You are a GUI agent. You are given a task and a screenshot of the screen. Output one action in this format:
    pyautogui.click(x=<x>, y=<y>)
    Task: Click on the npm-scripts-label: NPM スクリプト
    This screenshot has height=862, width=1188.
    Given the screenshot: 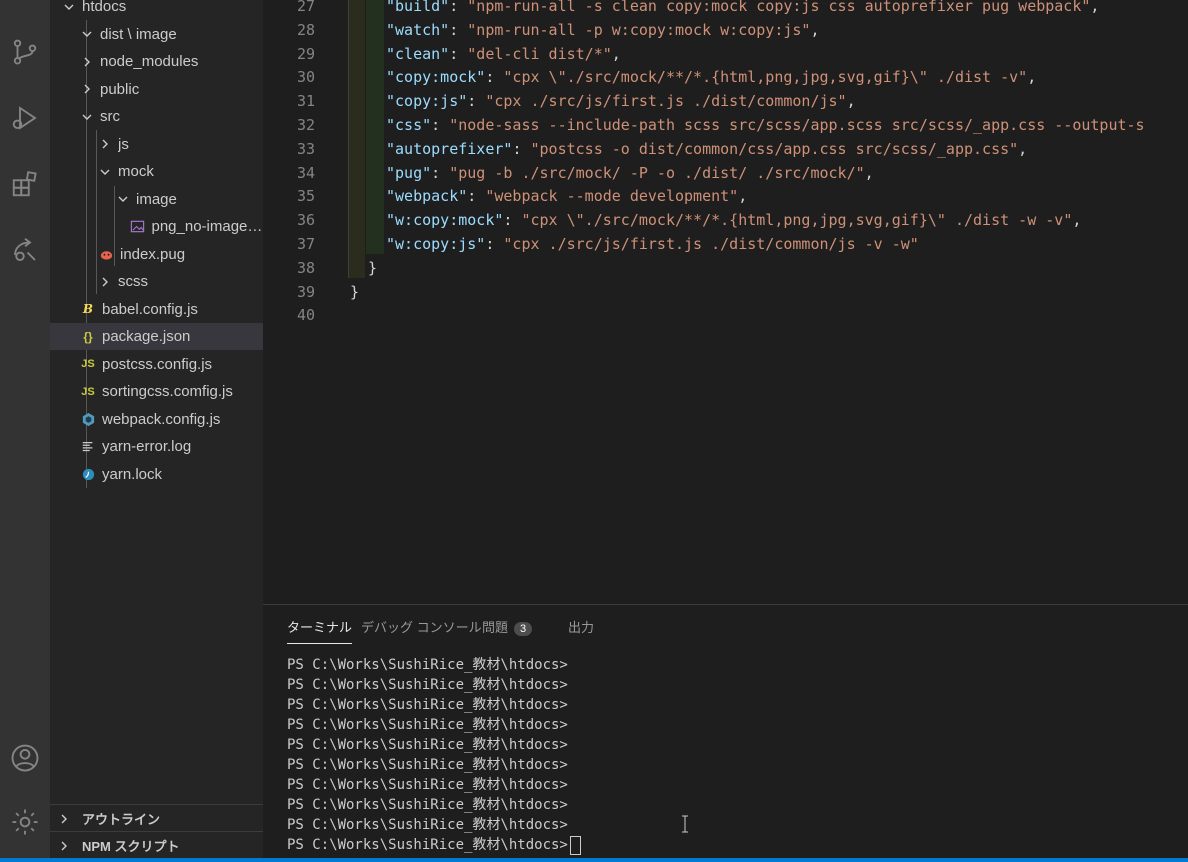 What is the action you would take?
    pyautogui.click(x=131, y=846)
    